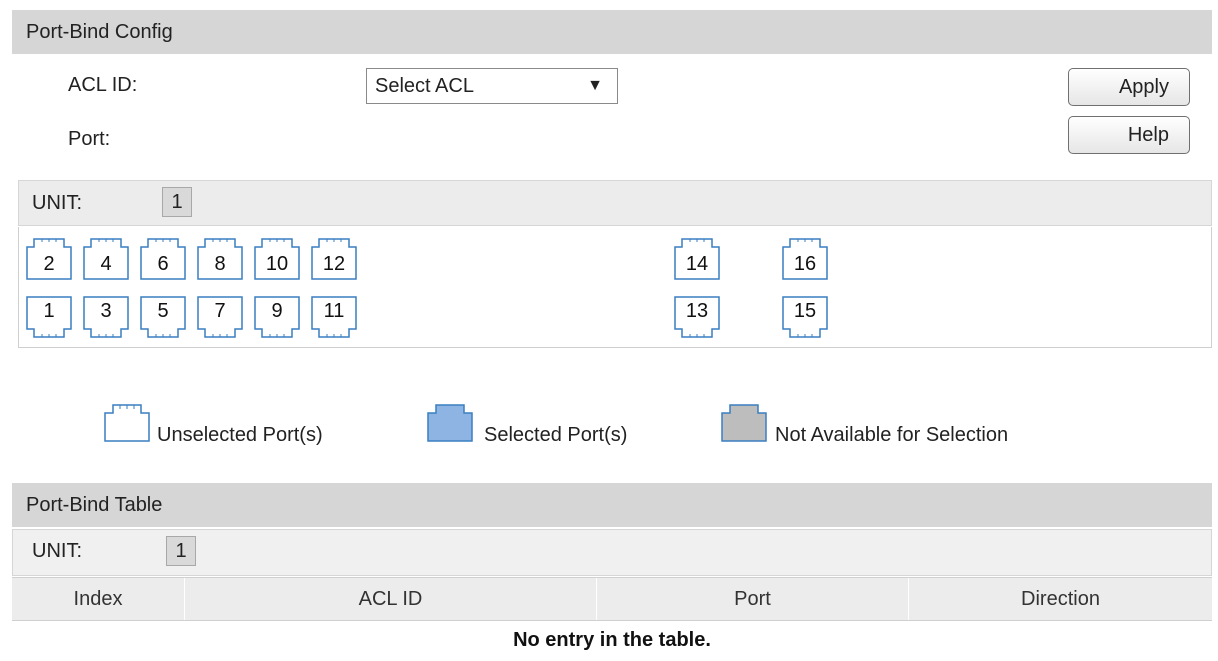 The height and width of the screenshot is (661, 1218). What do you see at coordinates (450, 426) in the screenshot?
I see `selected-port-legend-icon` at bounding box center [450, 426].